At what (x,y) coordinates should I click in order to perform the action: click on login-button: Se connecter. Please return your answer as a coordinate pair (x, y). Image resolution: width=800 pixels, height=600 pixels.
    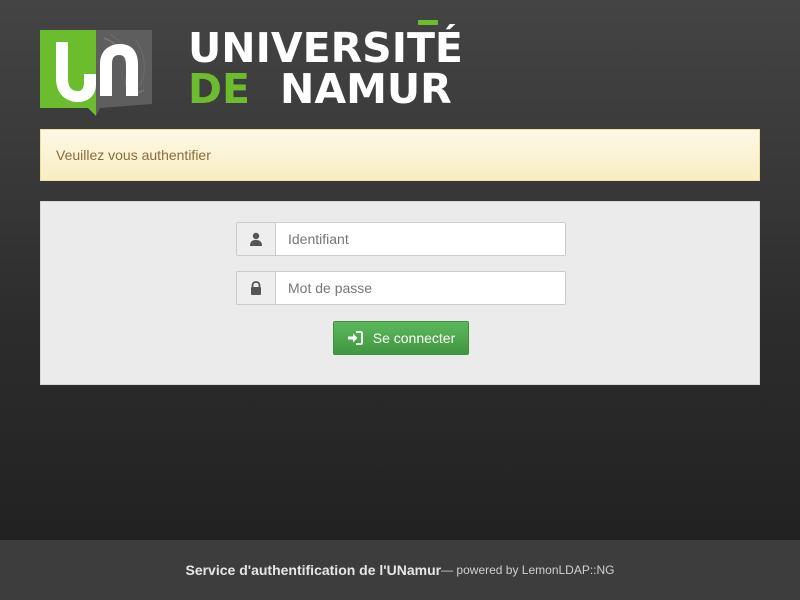
    Looking at the image, I should click on (401, 338).